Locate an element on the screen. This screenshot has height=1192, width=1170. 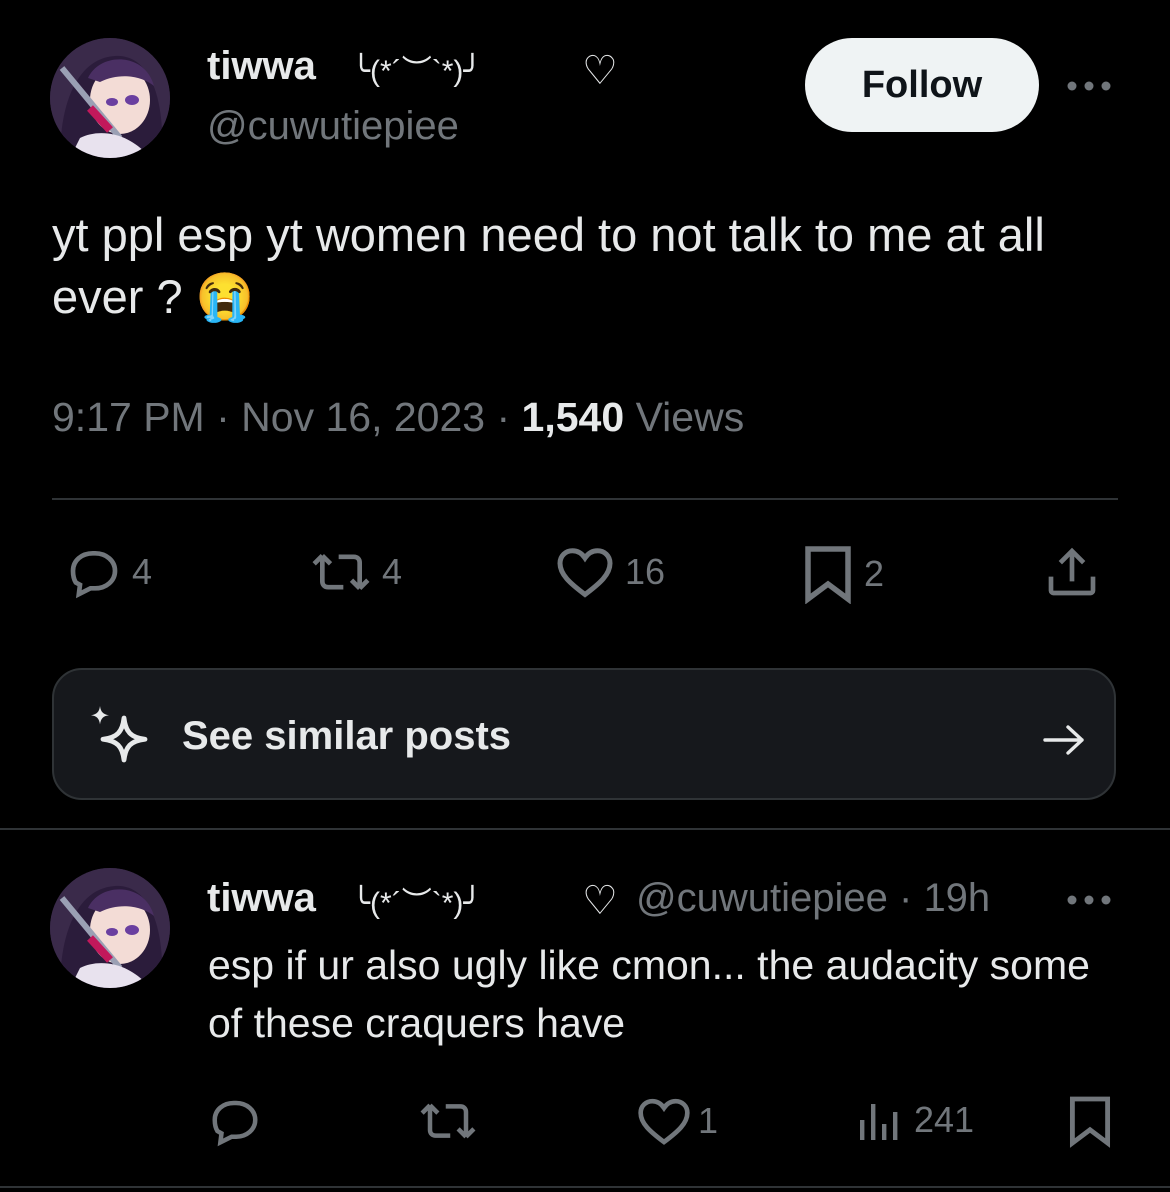
post-time: 9:17 PM is located at coordinates (128, 417).